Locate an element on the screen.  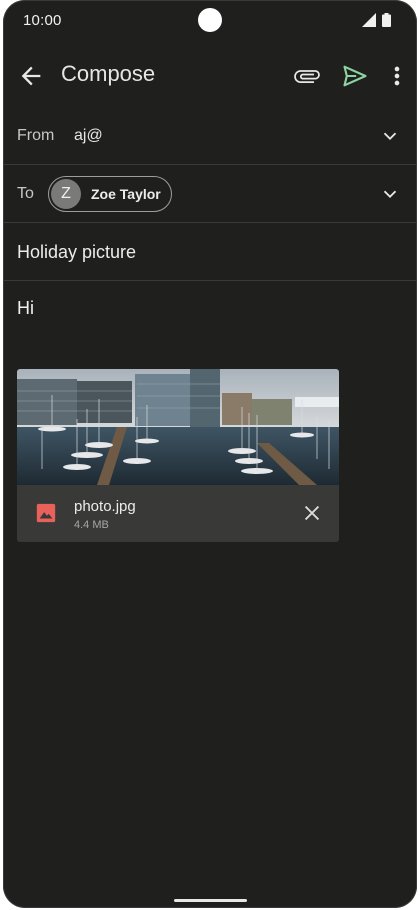
recipient-name: Zoe Taylor is located at coordinates (126, 194).